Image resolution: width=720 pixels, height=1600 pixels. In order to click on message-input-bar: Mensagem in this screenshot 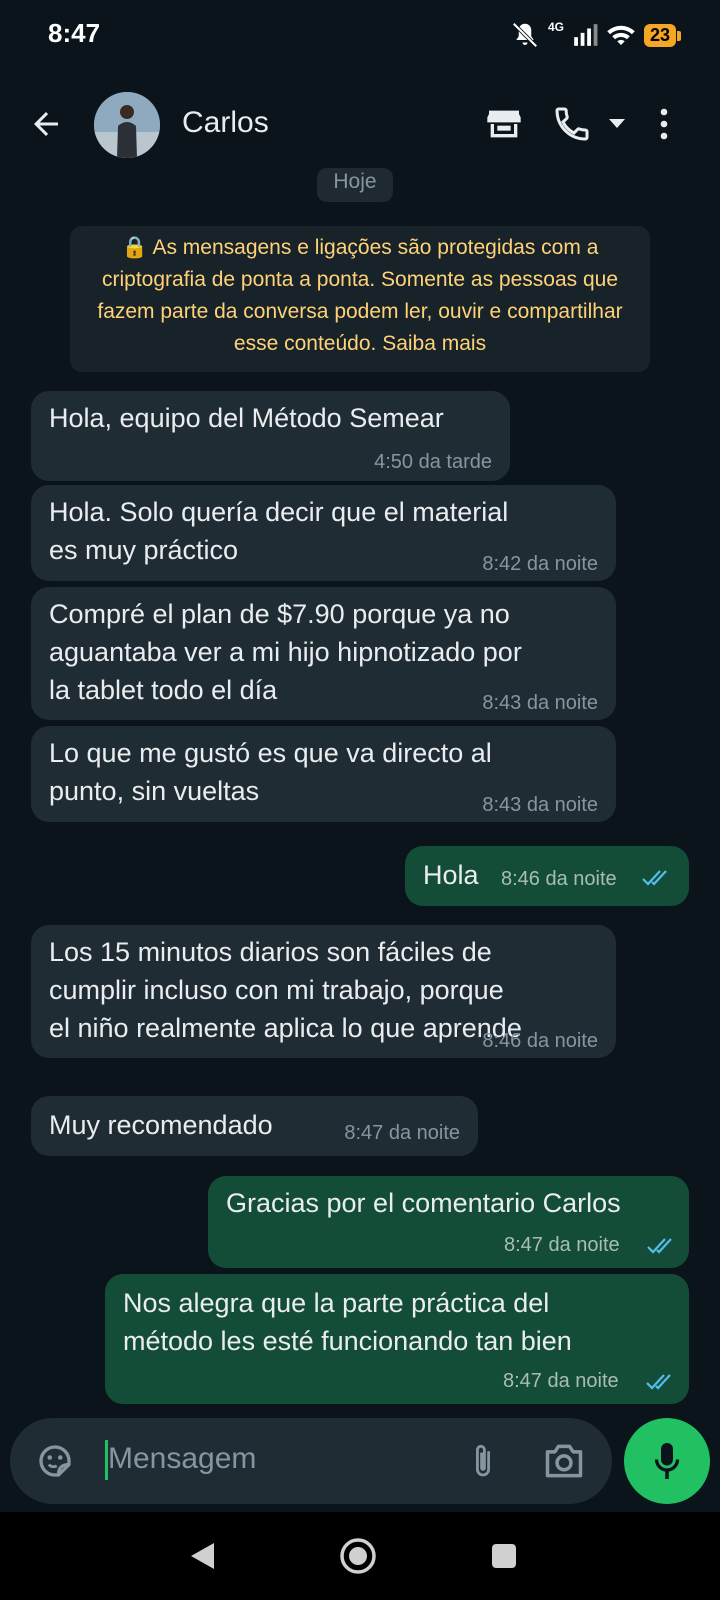, I will do `click(311, 1461)`.